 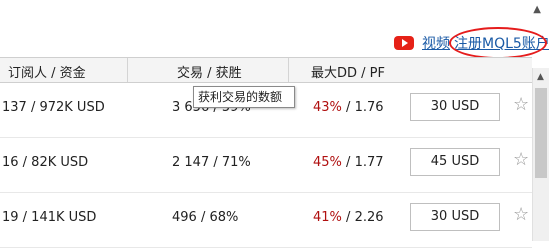 What do you see at coordinates (348, 71) in the screenshot?
I see `header-maxdd-pf: 最大DD / PF` at bounding box center [348, 71].